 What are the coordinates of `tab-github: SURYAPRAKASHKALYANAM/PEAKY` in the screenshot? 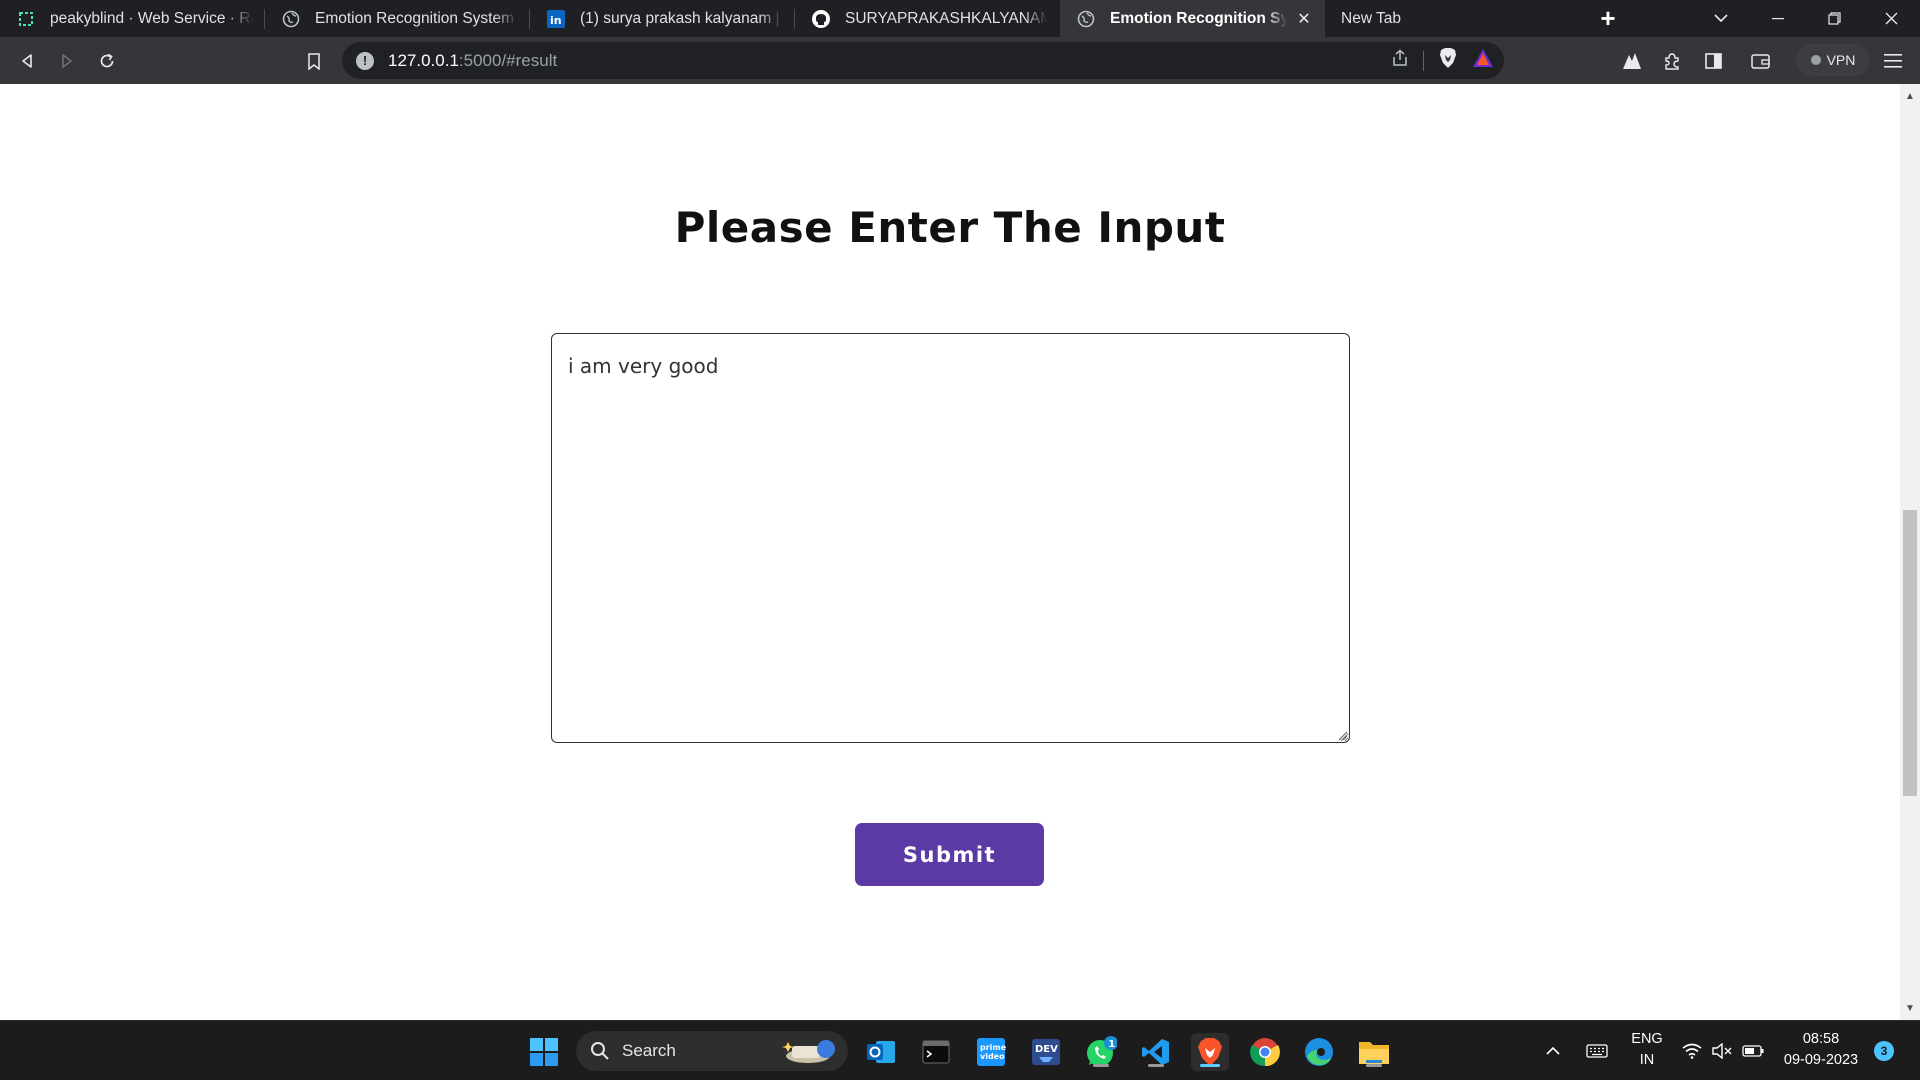 It's located at (927, 18).